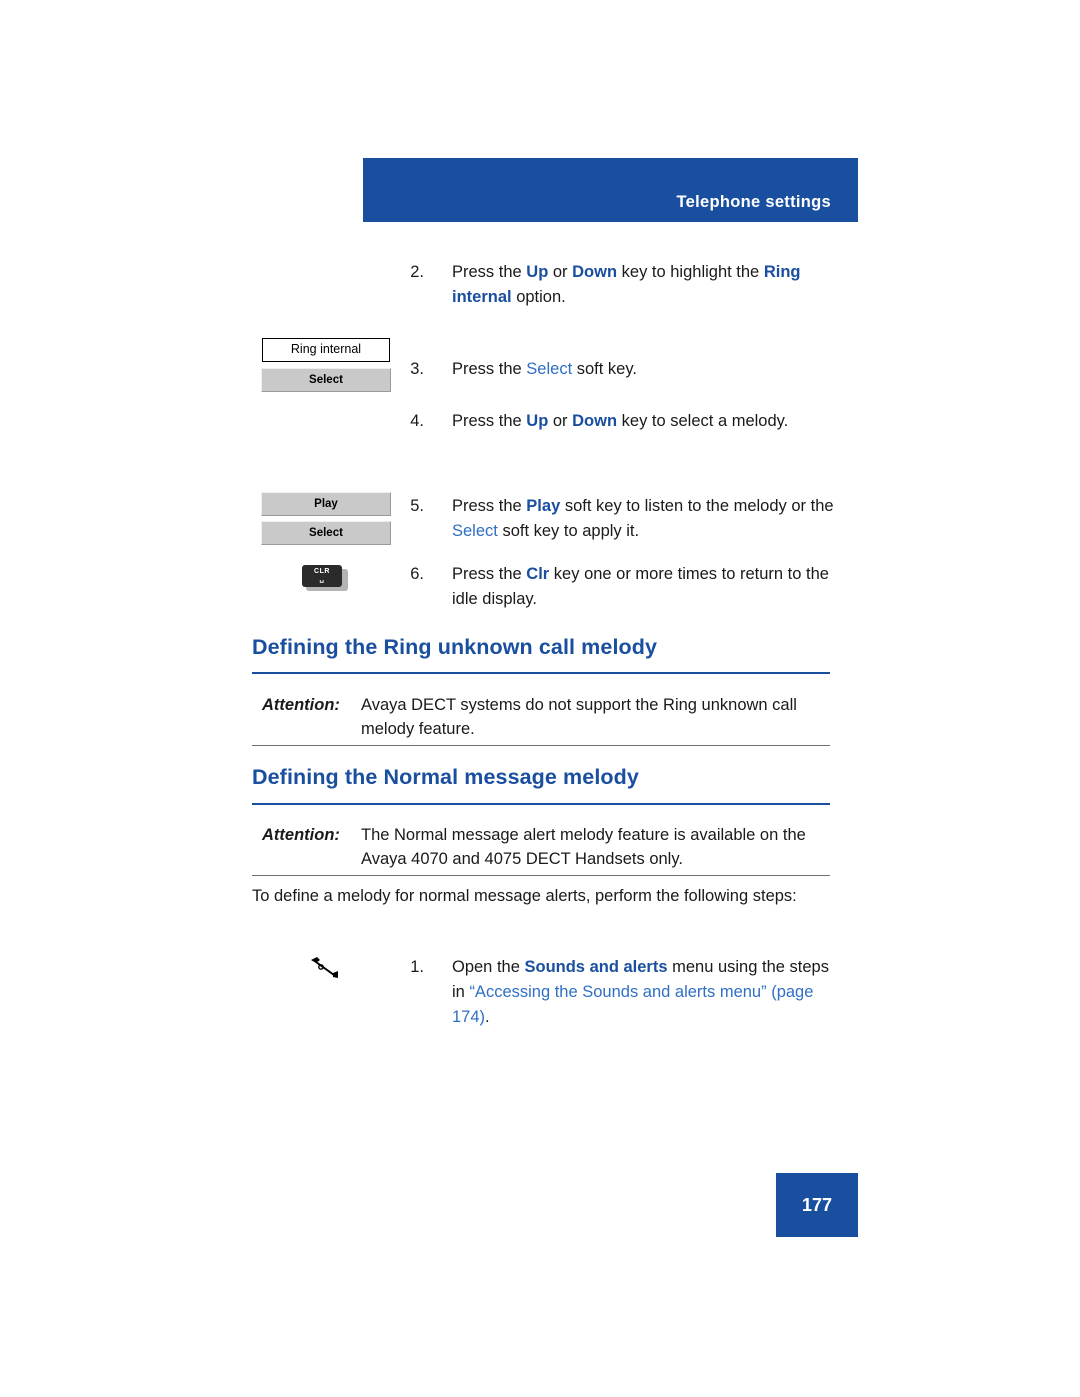  Describe the element at coordinates (639, 369) in the screenshot. I see `step-3-text: Press the Select soft key.` at that location.